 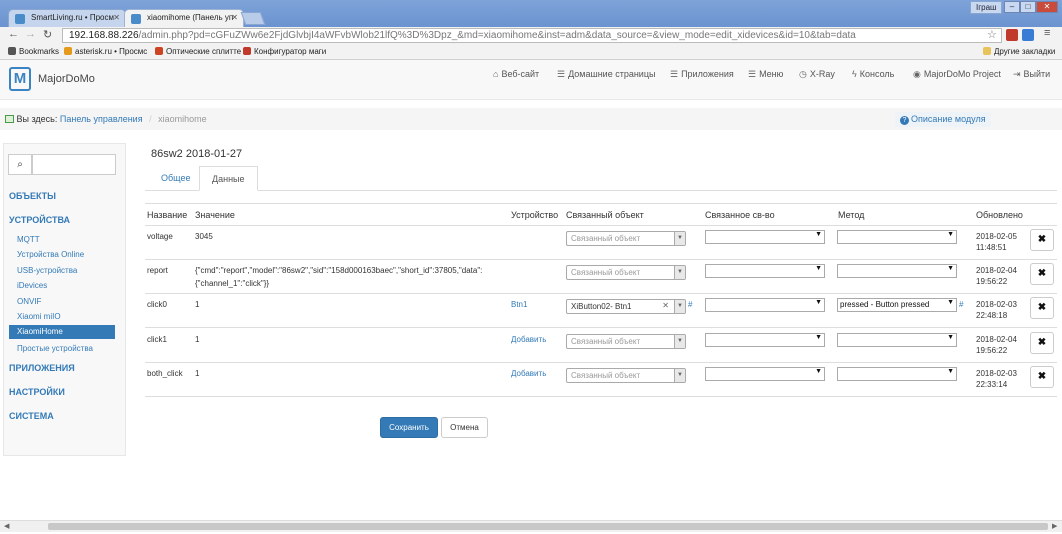 What do you see at coordinates (74, 164) in the screenshot?
I see `sidebar-search-input` at bounding box center [74, 164].